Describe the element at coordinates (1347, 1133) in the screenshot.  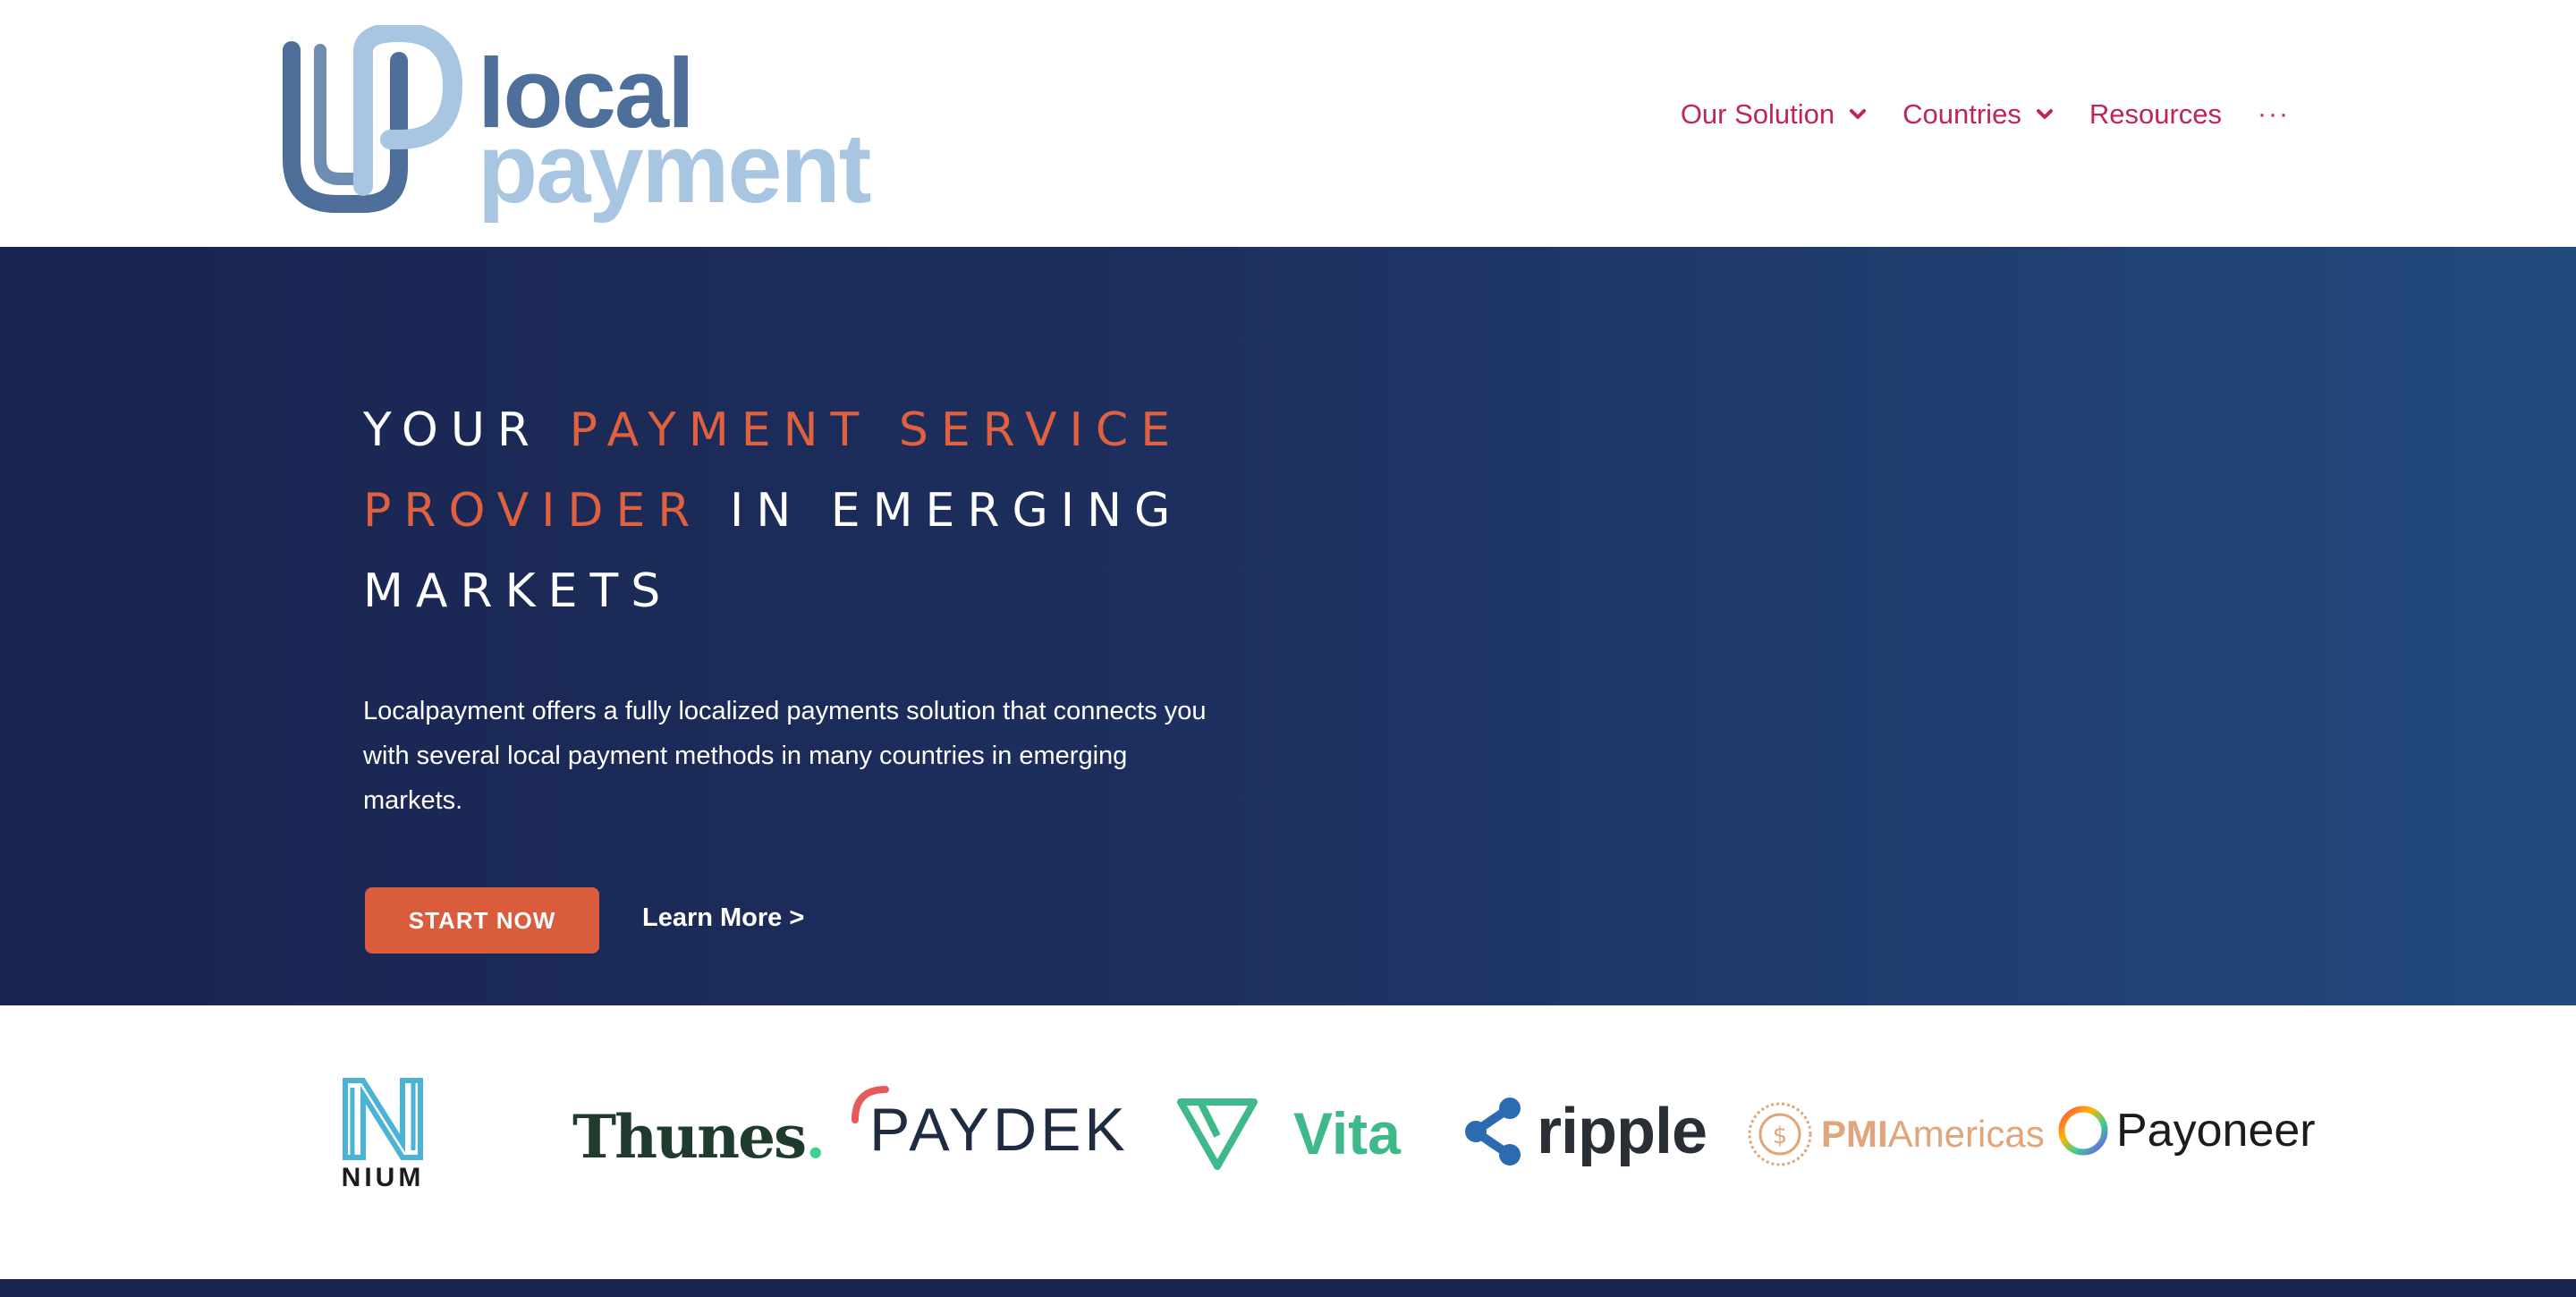
I see `partner-name: Vita` at that location.